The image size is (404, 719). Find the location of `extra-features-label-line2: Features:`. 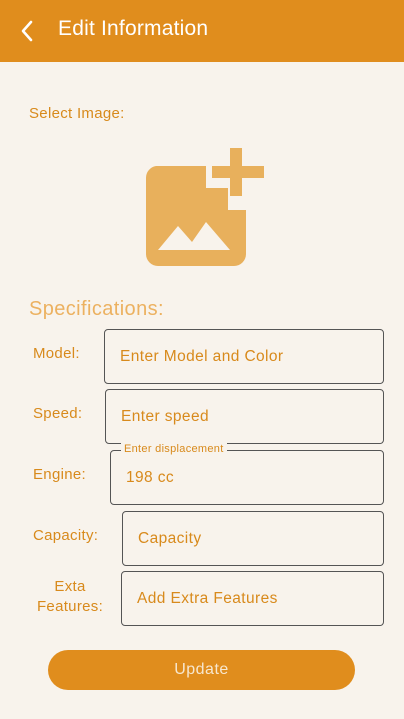

extra-features-label-line2: Features: is located at coordinates (70, 606).